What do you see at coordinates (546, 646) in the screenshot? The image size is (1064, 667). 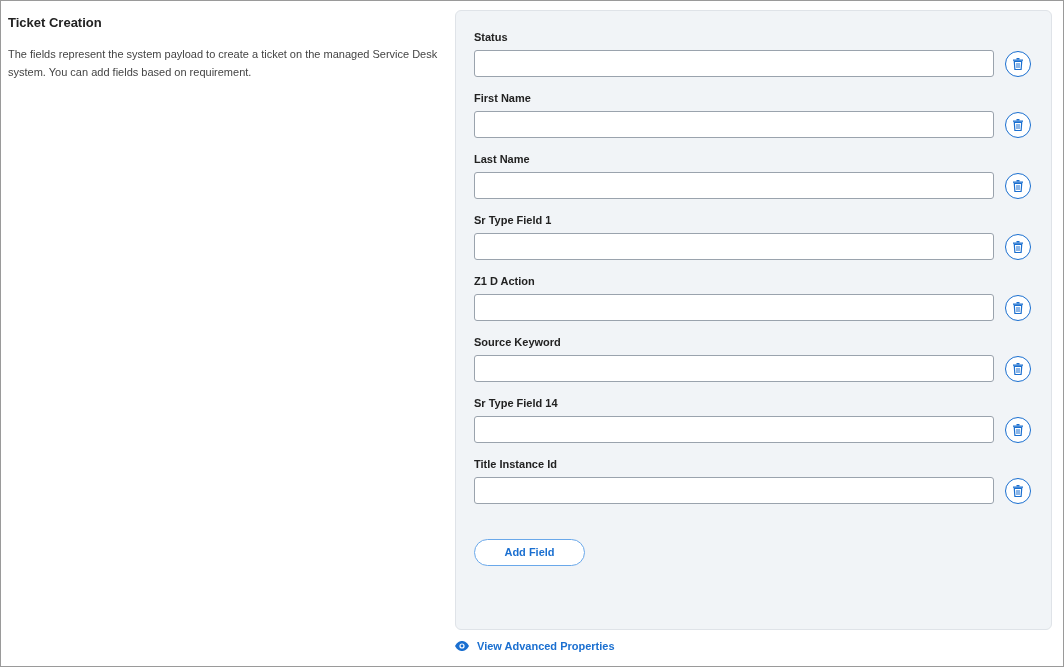 I see `view-advanced-properties-link: View Advanced Properties` at bounding box center [546, 646].